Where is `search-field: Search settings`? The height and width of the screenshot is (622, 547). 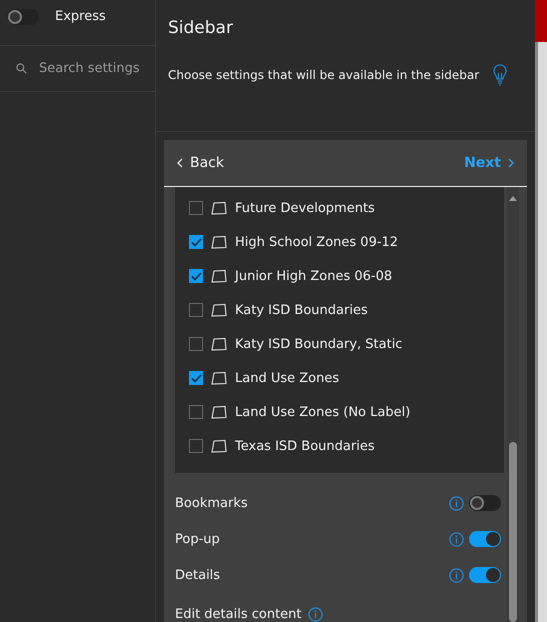 search-field: Search settings is located at coordinates (96, 68).